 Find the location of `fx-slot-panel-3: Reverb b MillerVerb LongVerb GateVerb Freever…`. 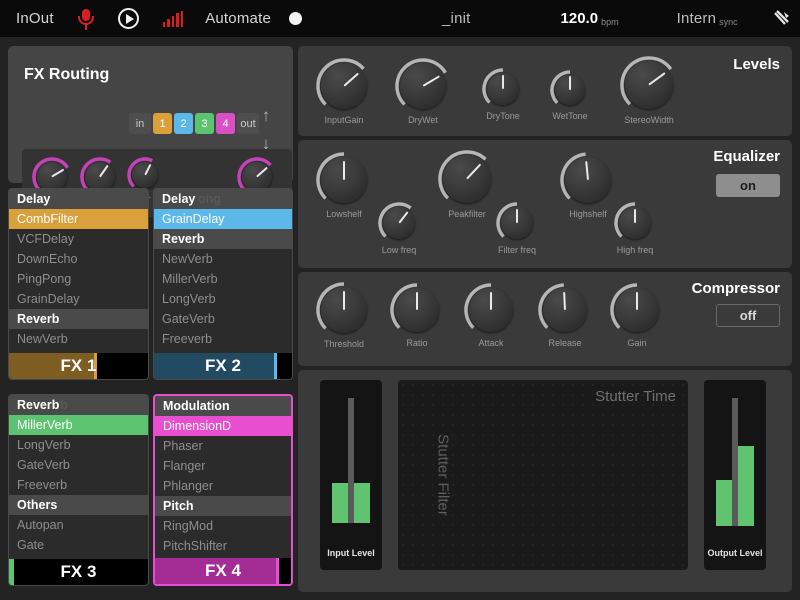

fx-slot-panel-3: Reverb b MillerVerb LongVerb GateVerb Freever… is located at coordinates (78, 490).